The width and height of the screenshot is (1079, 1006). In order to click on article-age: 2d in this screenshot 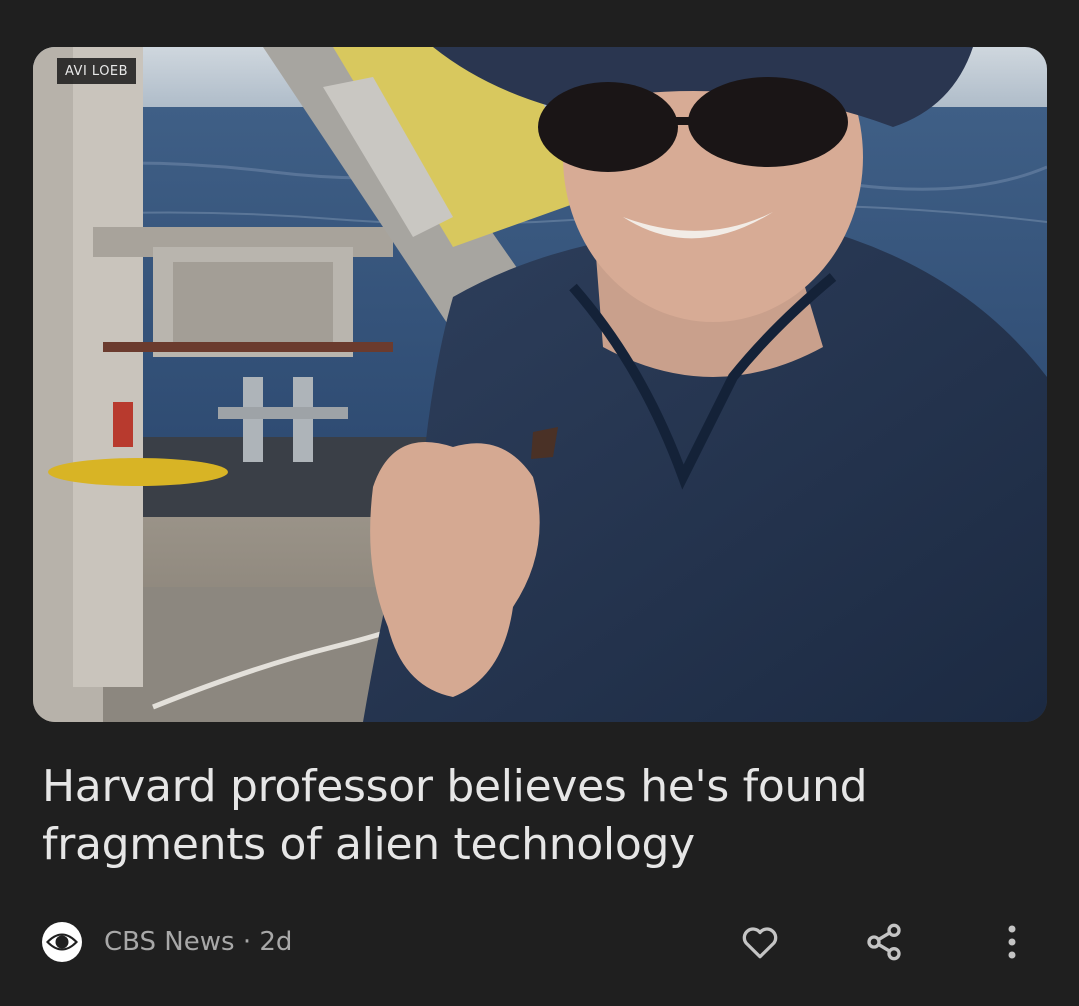, I will do `click(276, 942)`.